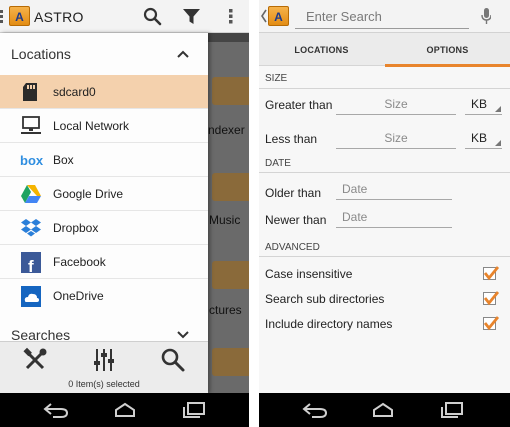 Image resolution: width=510 pixels, height=427 pixels. I want to click on case-insensitive-checkbox, so click(491, 273).